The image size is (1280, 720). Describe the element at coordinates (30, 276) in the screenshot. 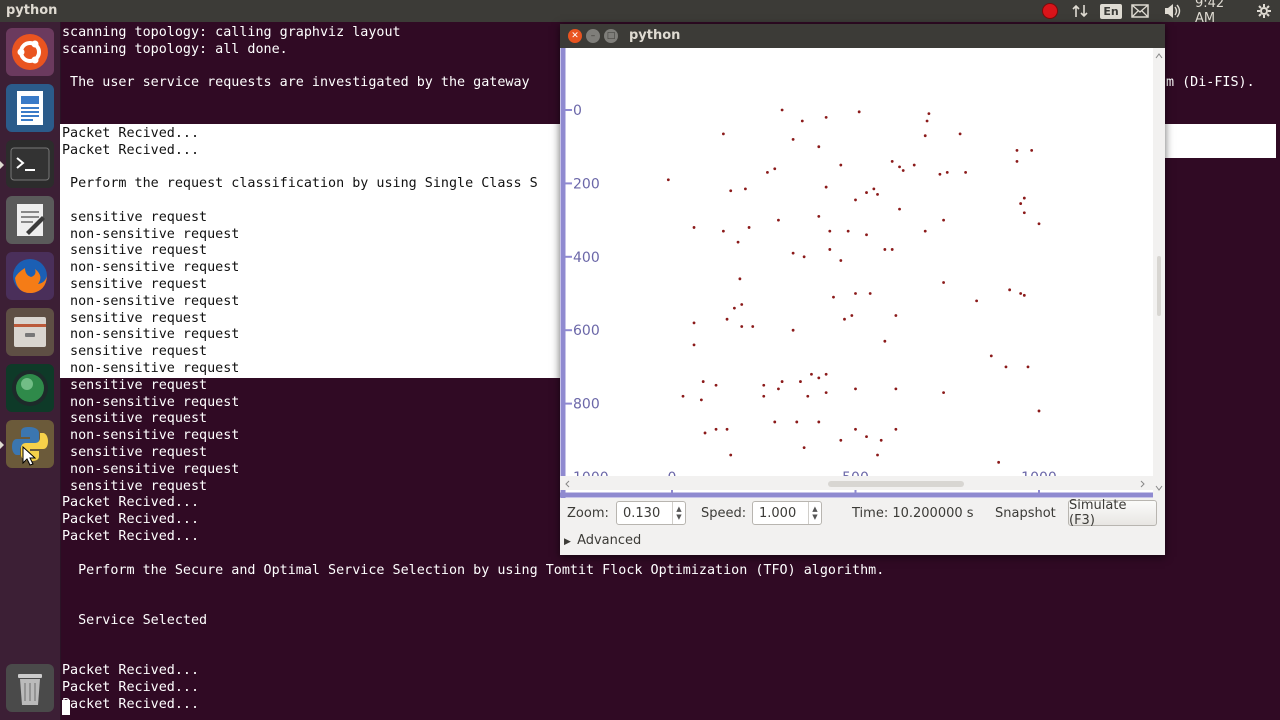

I see `firefox-icon` at that location.